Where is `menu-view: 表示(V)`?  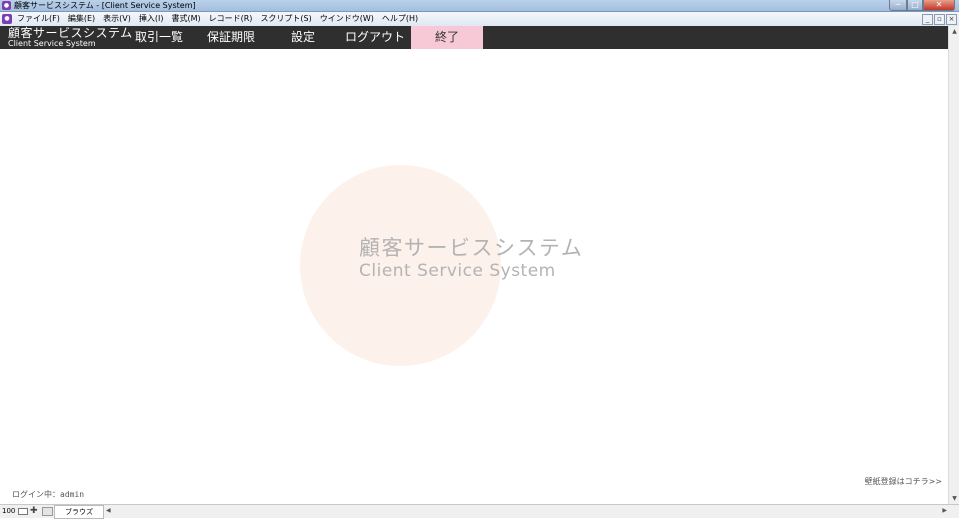
menu-view: 表示(V) is located at coordinates (117, 19).